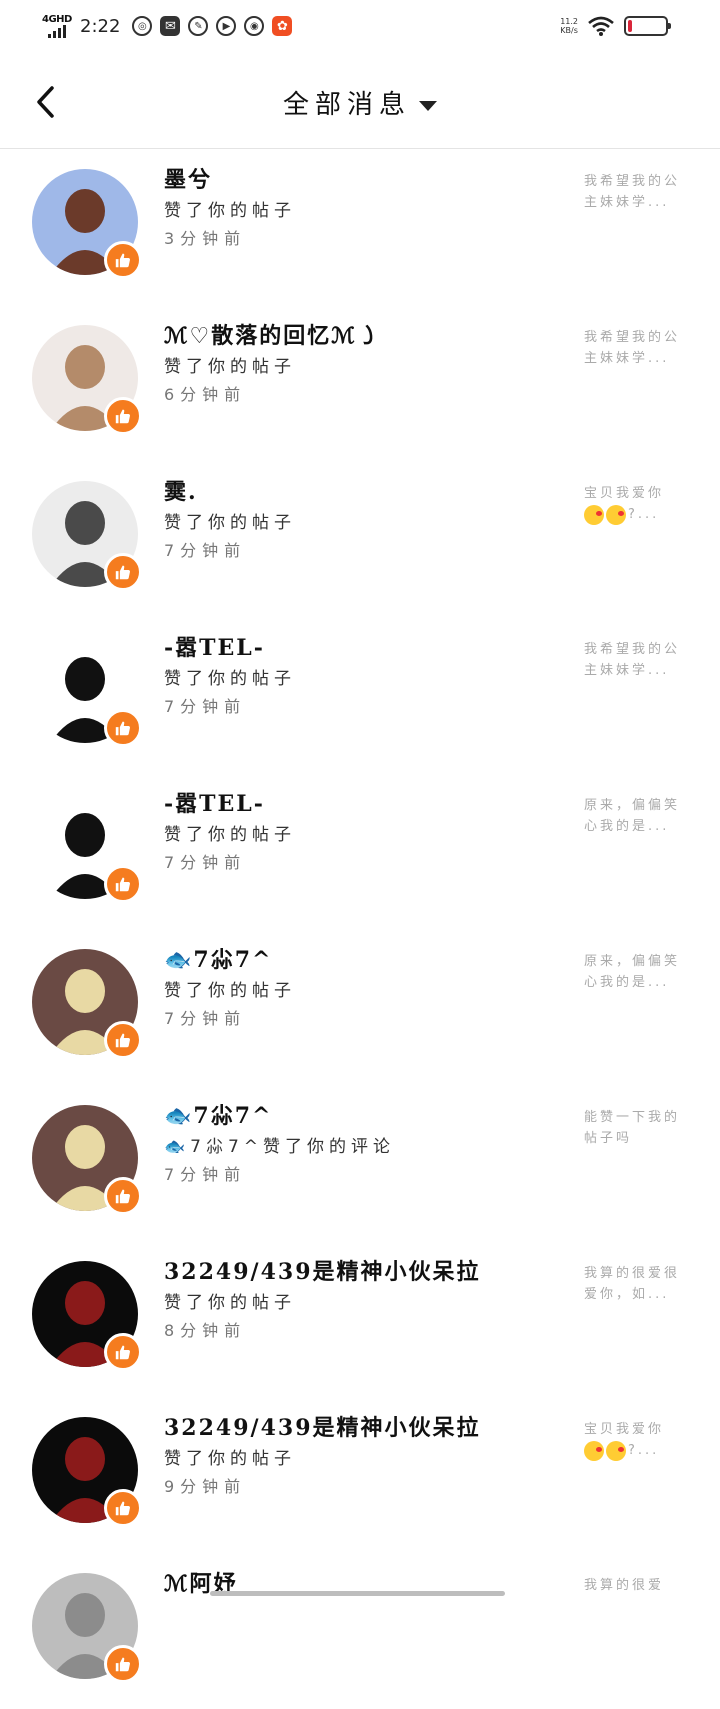 Image resolution: width=720 pixels, height=1709 pixels. I want to click on message-item: 🐟7尛7^ 🐟7尛7^赞了你的评论 7分钟前 能赞一下我的帖子吗, so click(360, 1163).